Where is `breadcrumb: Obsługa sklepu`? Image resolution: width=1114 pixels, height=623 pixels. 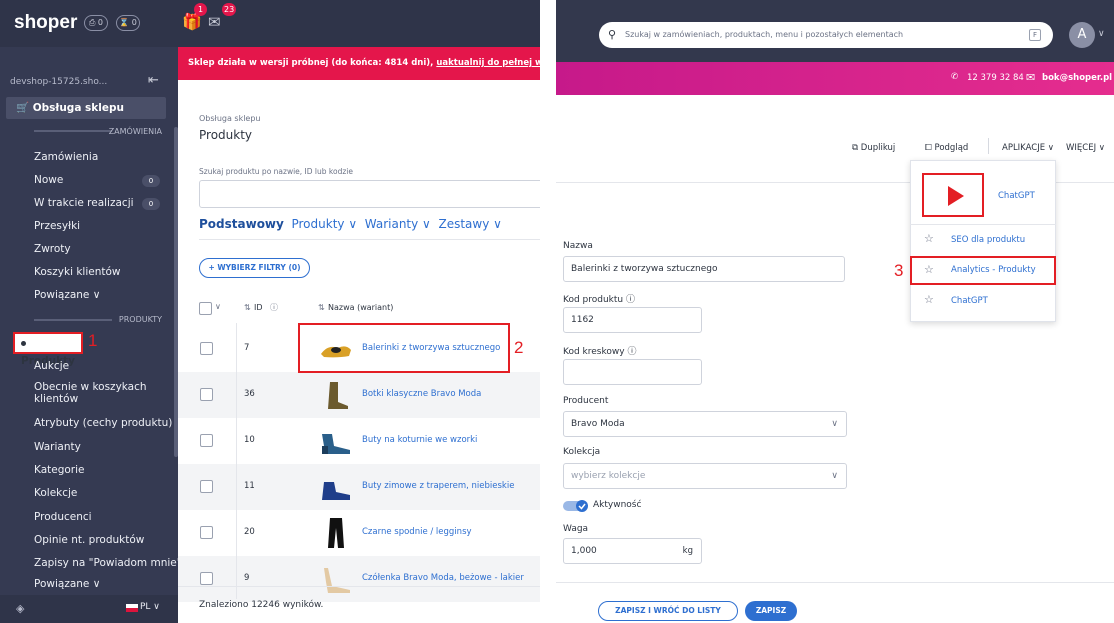 breadcrumb: Obsługa sklepu is located at coordinates (230, 118).